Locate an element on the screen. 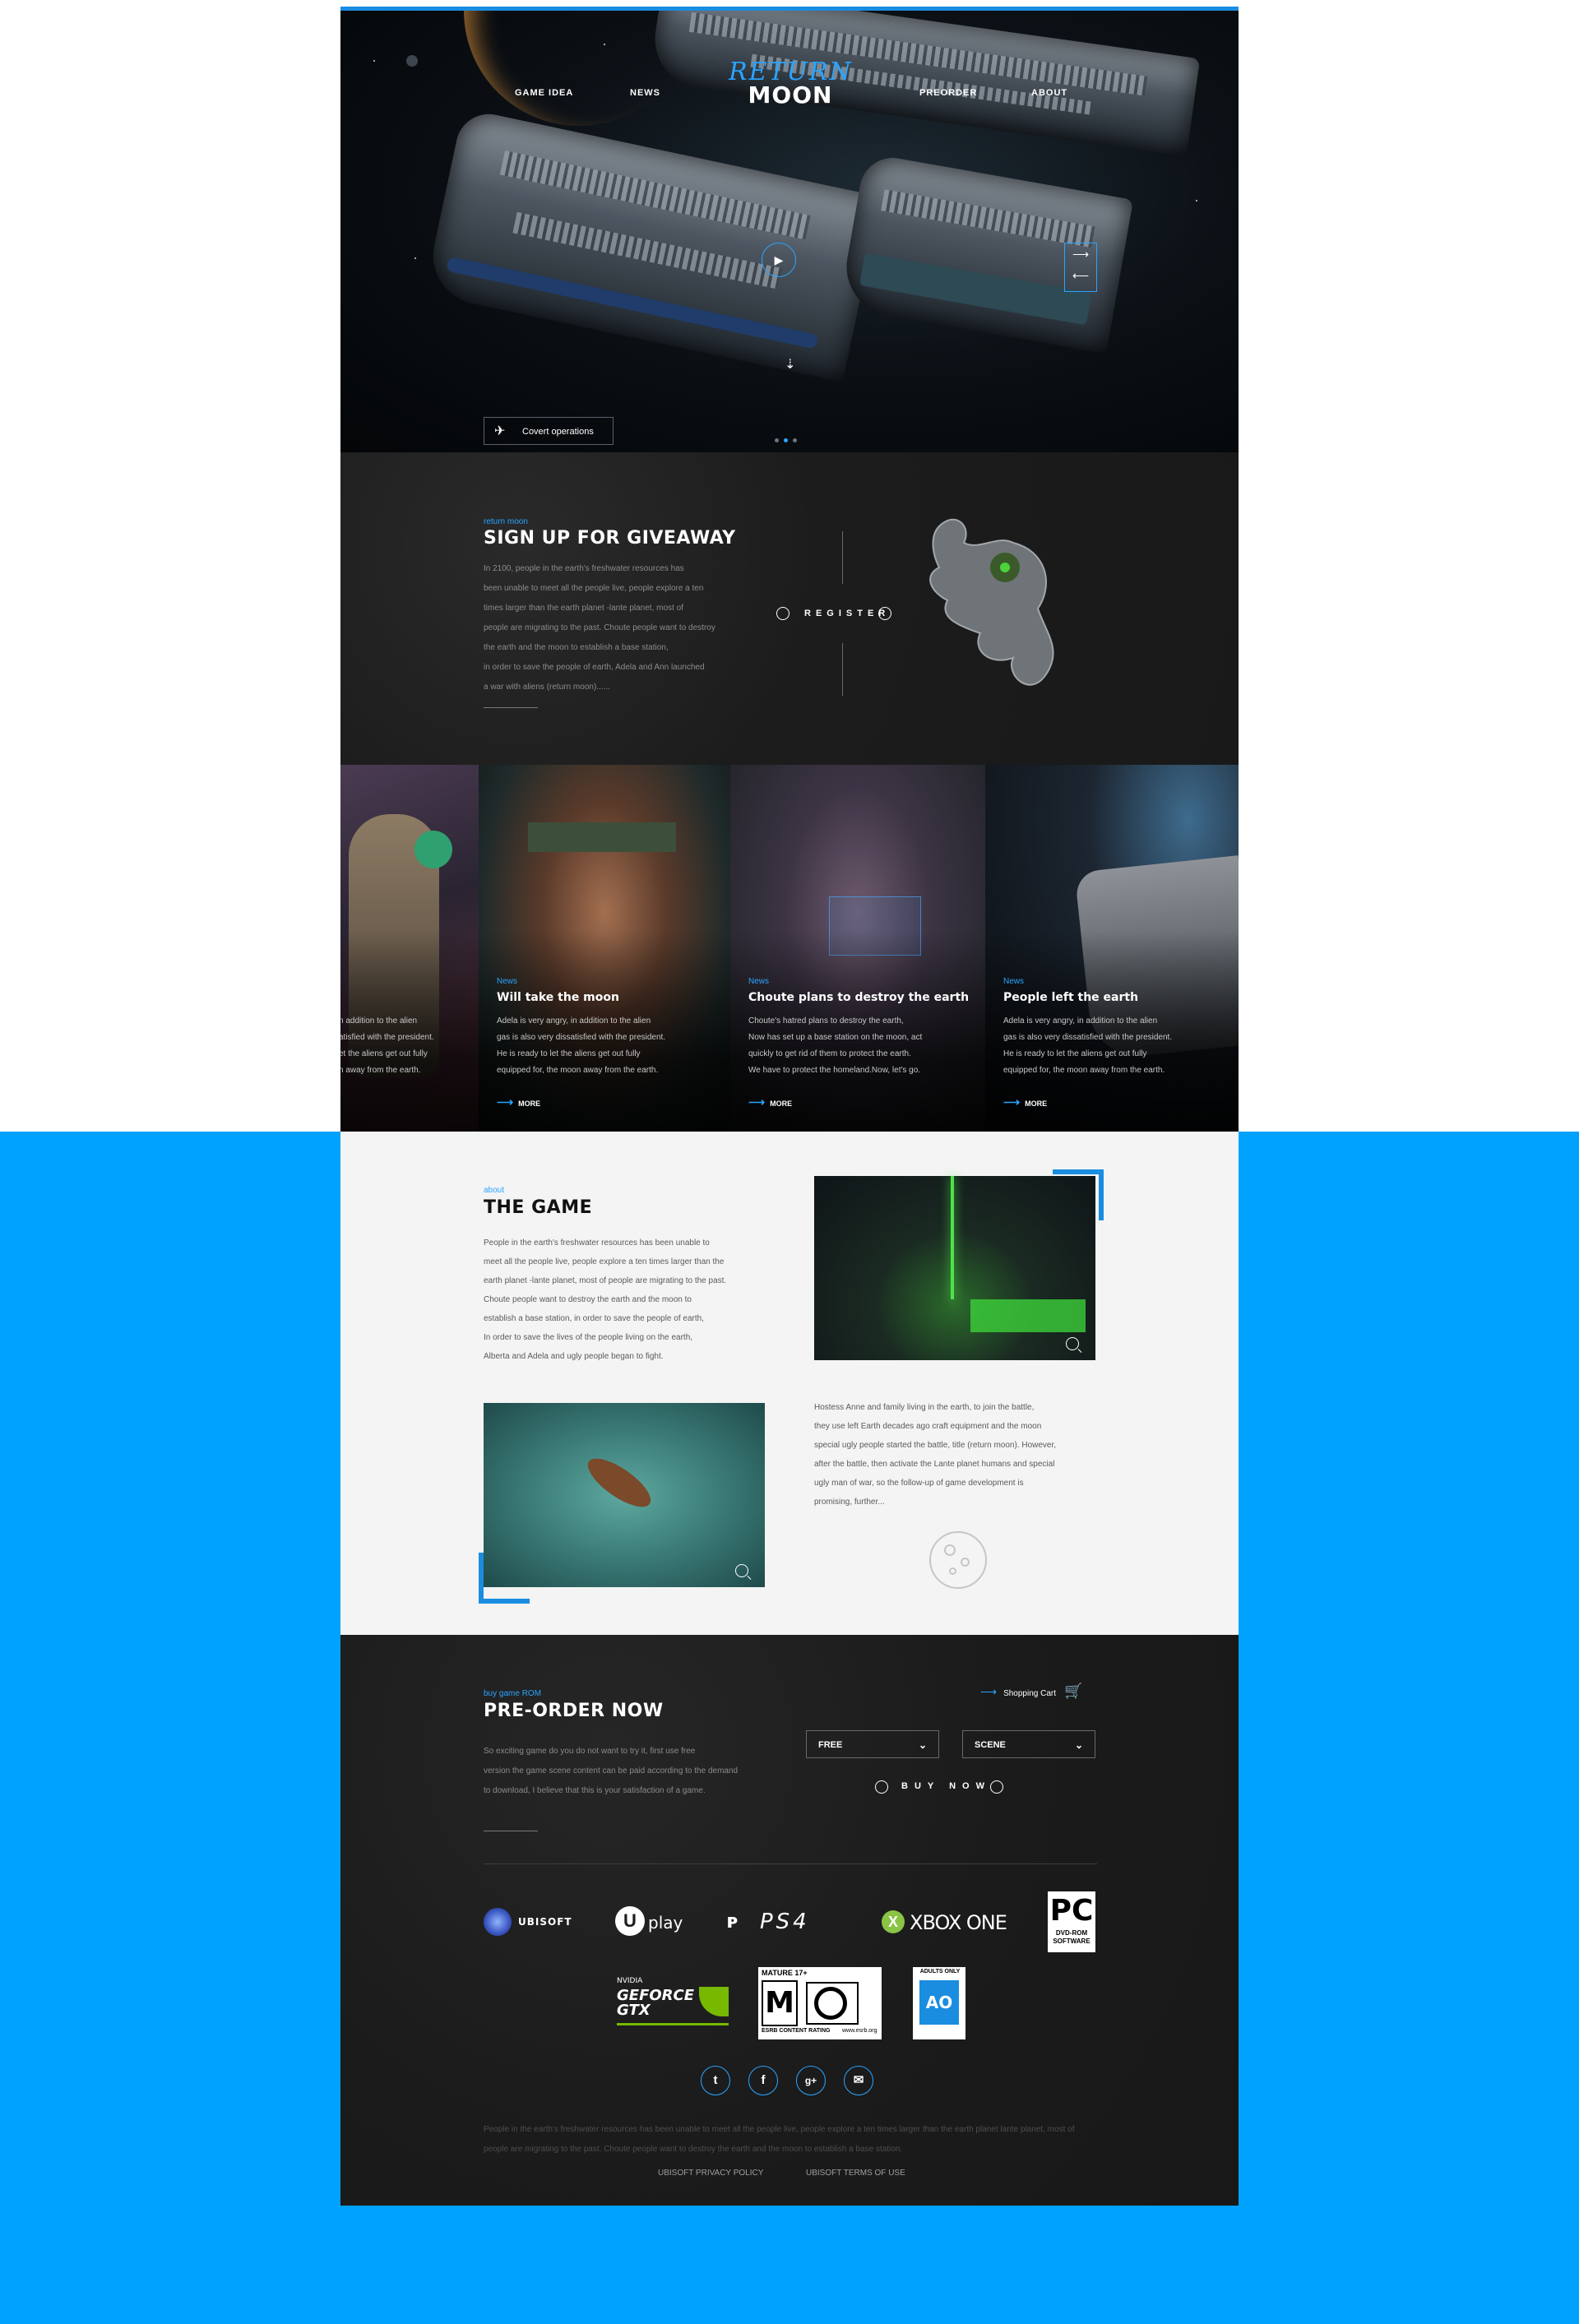 This screenshot has width=1579, height=2324. planet is located at coordinates (412, 61).